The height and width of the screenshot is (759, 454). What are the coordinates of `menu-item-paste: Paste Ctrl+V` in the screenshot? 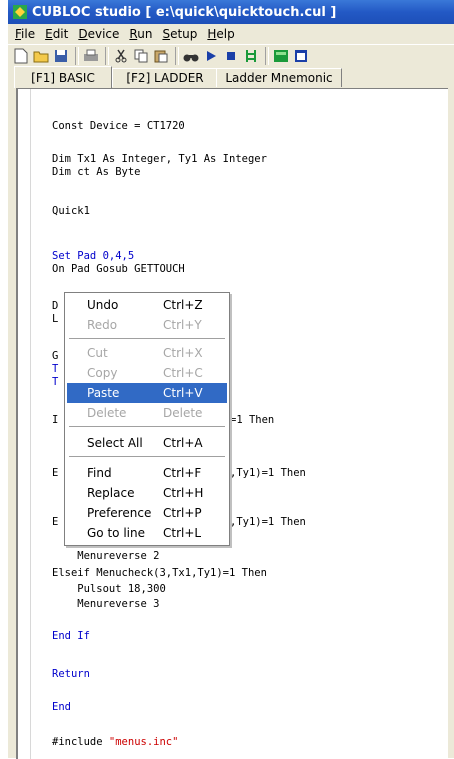 It's located at (147, 393).